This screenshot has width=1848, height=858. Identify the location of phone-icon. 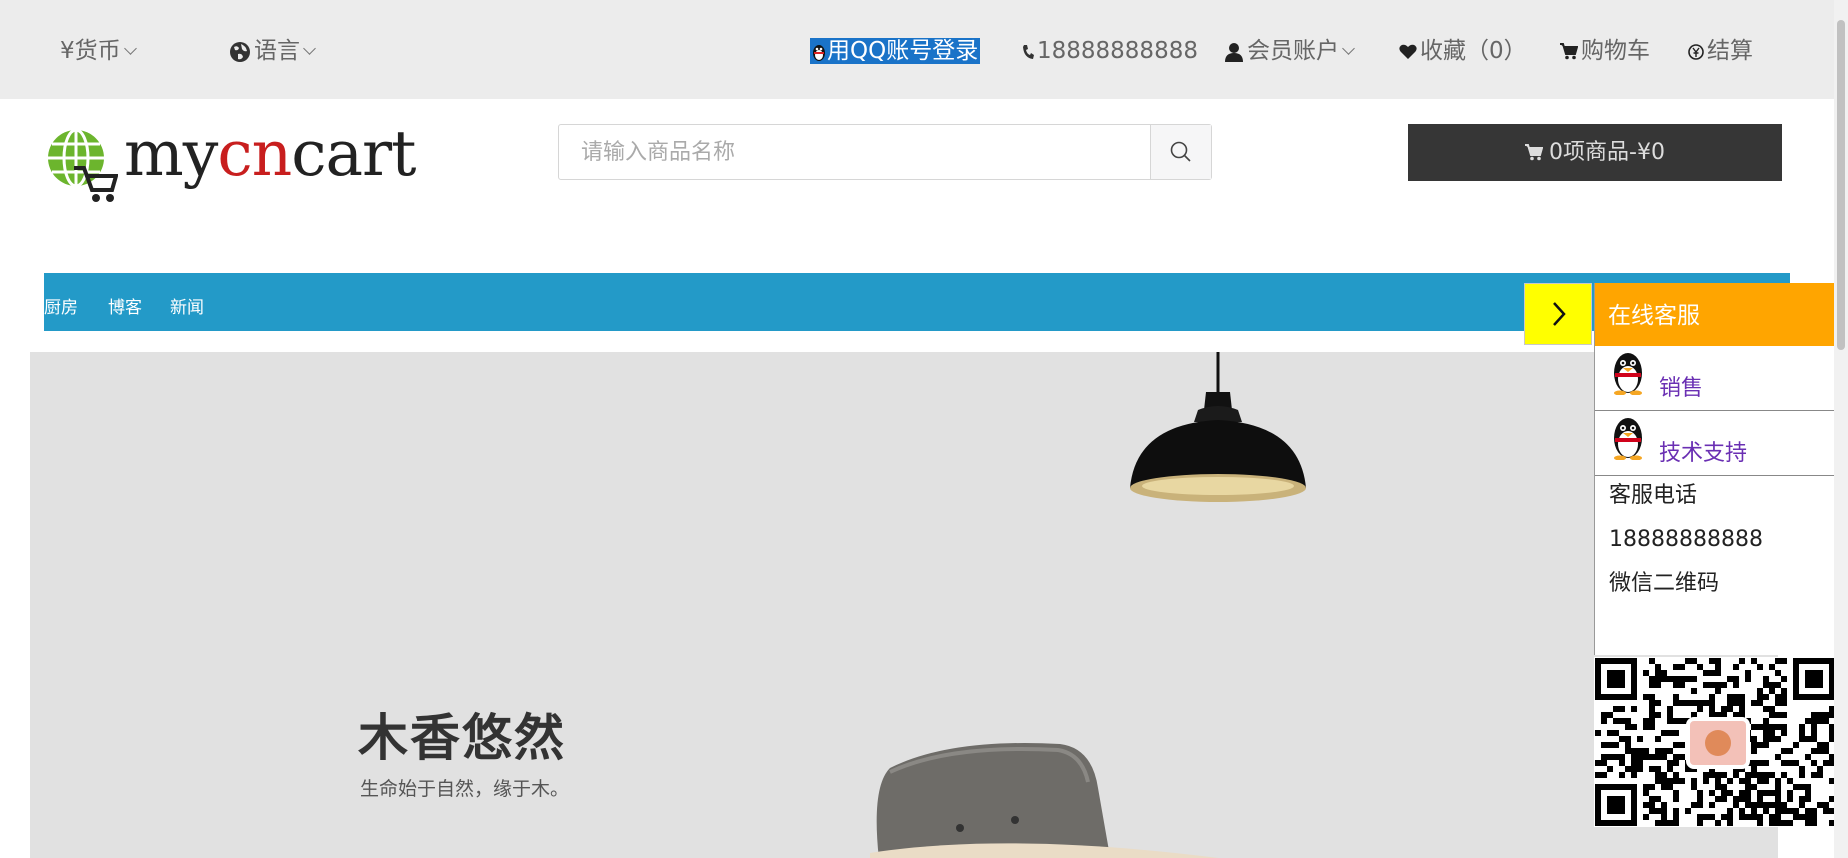
(1028, 51).